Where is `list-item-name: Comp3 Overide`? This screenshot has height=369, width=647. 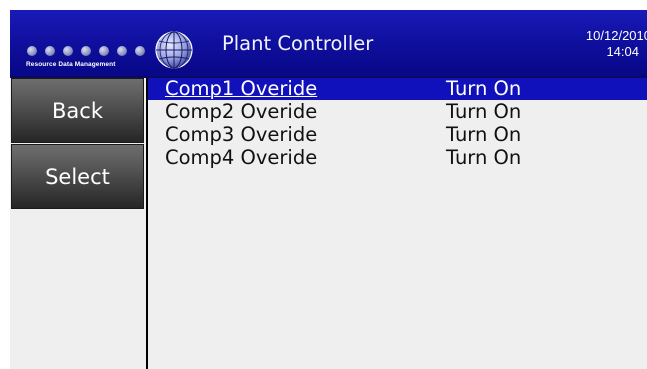
list-item-name: Comp3 Overide is located at coordinates (241, 134).